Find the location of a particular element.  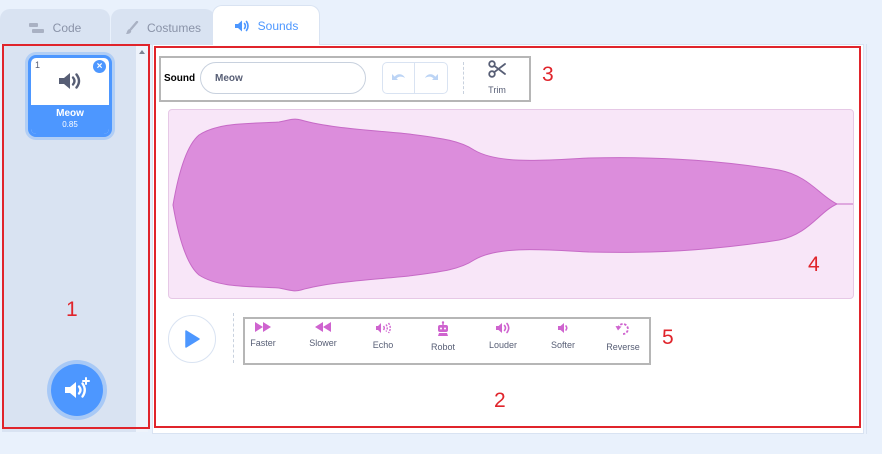

tab-costumes: Costumes is located at coordinates (163, 27).